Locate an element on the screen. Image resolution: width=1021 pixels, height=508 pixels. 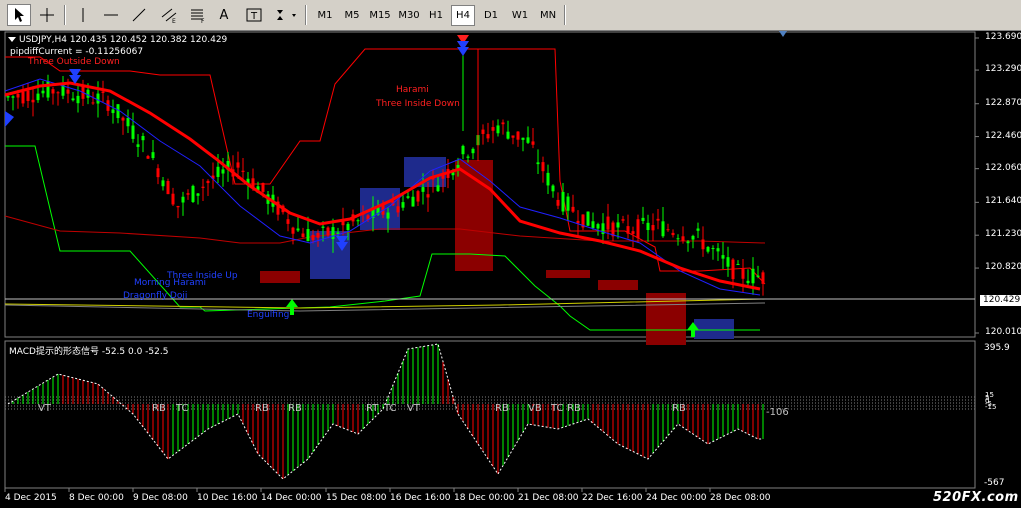
macd-scale-bottom: -567 is located at coordinates (994, 483).